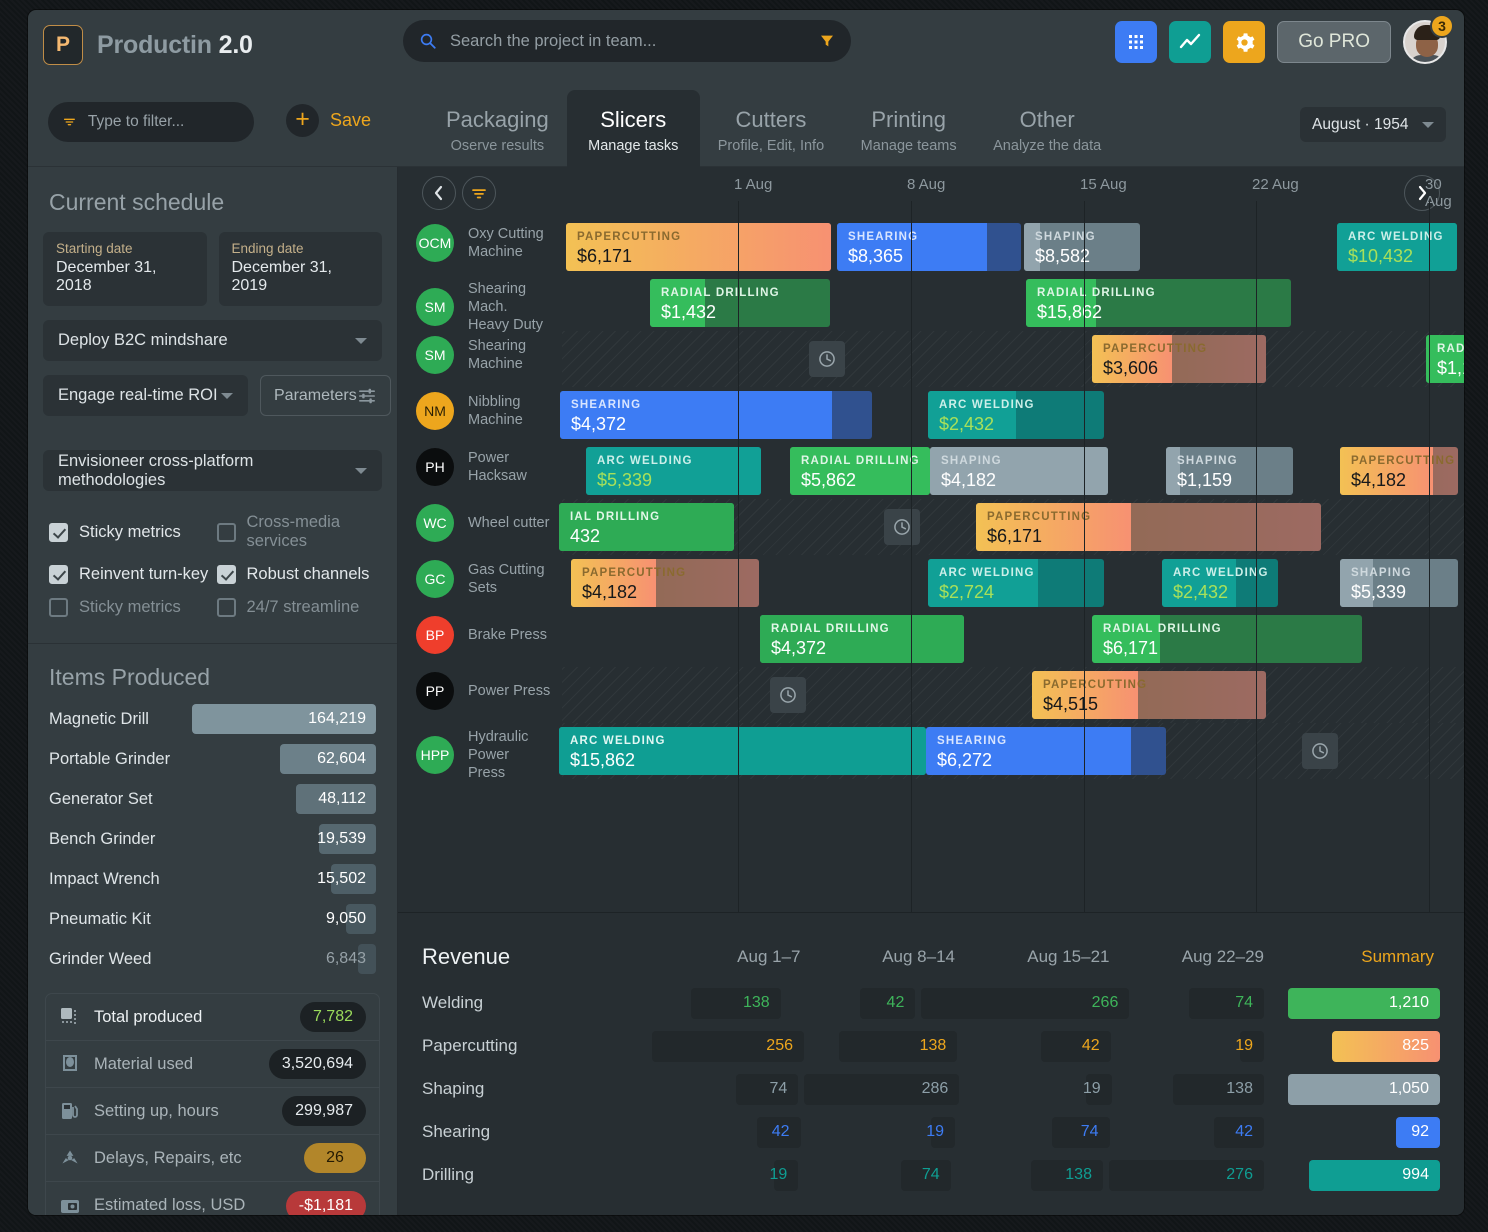 The height and width of the screenshot is (1232, 1488). I want to click on gantt-task-bar: RADIAL DRILLING $6,171, so click(1227, 639).